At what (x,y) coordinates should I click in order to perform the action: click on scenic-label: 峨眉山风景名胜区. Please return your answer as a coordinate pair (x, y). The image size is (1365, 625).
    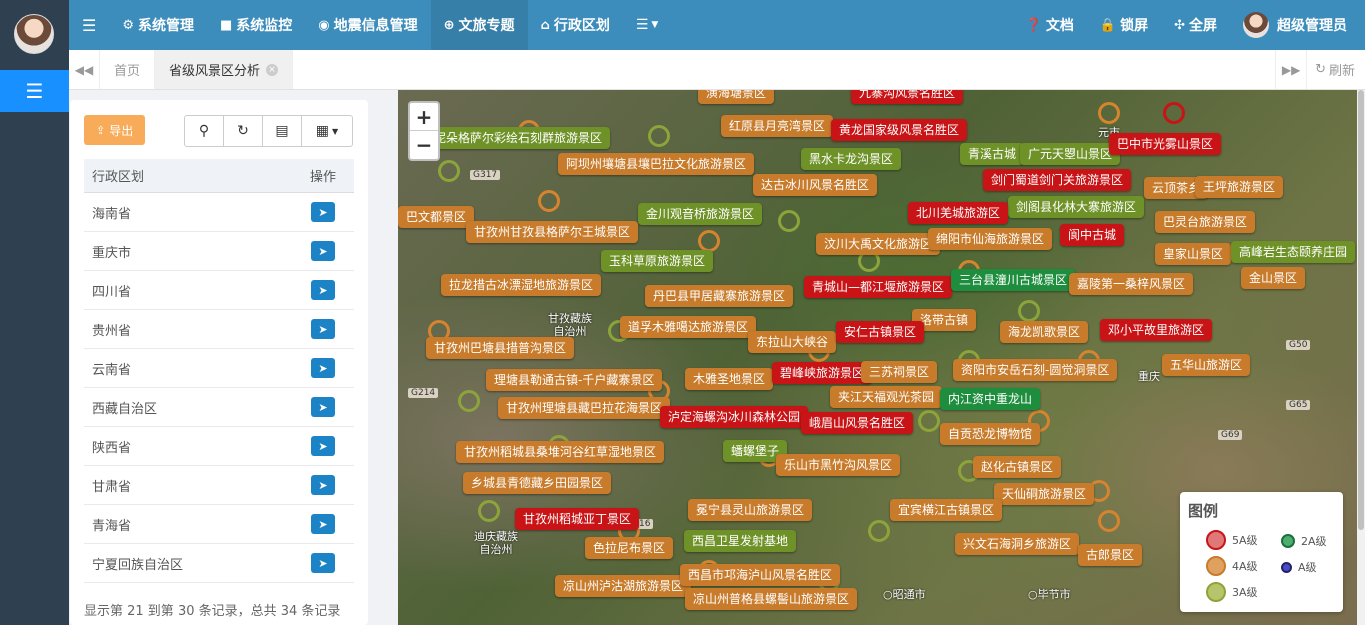
    Looking at the image, I should click on (857, 423).